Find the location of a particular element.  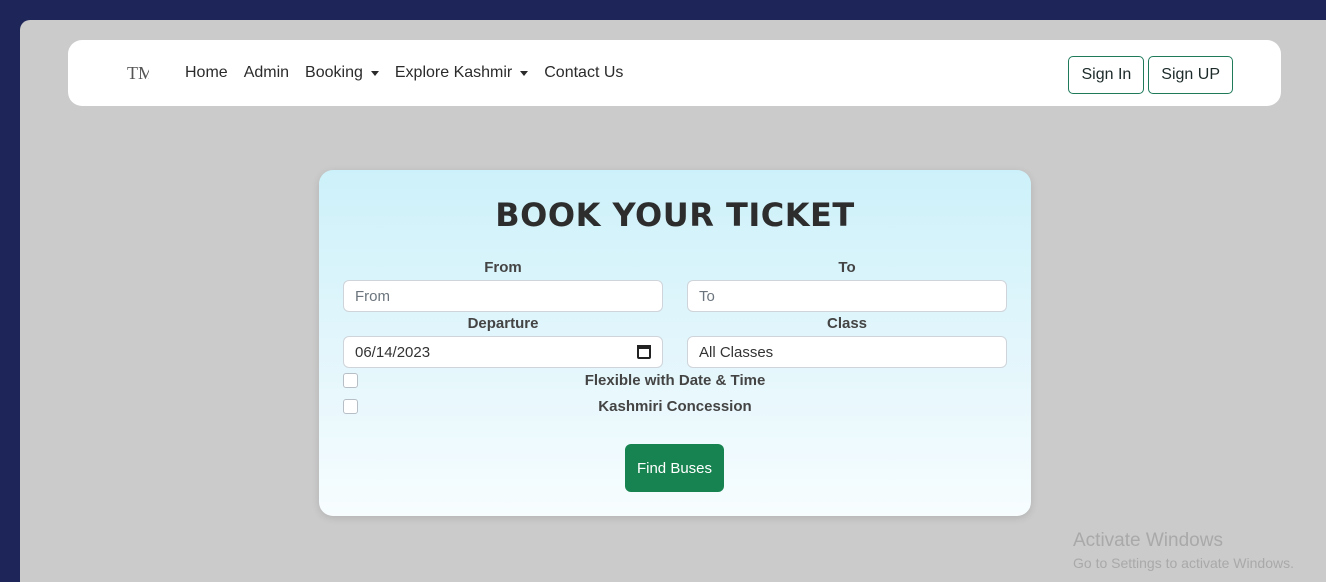

nav-dropdown-explore-kashmir: Explore Kashmir is located at coordinates (461, 73).